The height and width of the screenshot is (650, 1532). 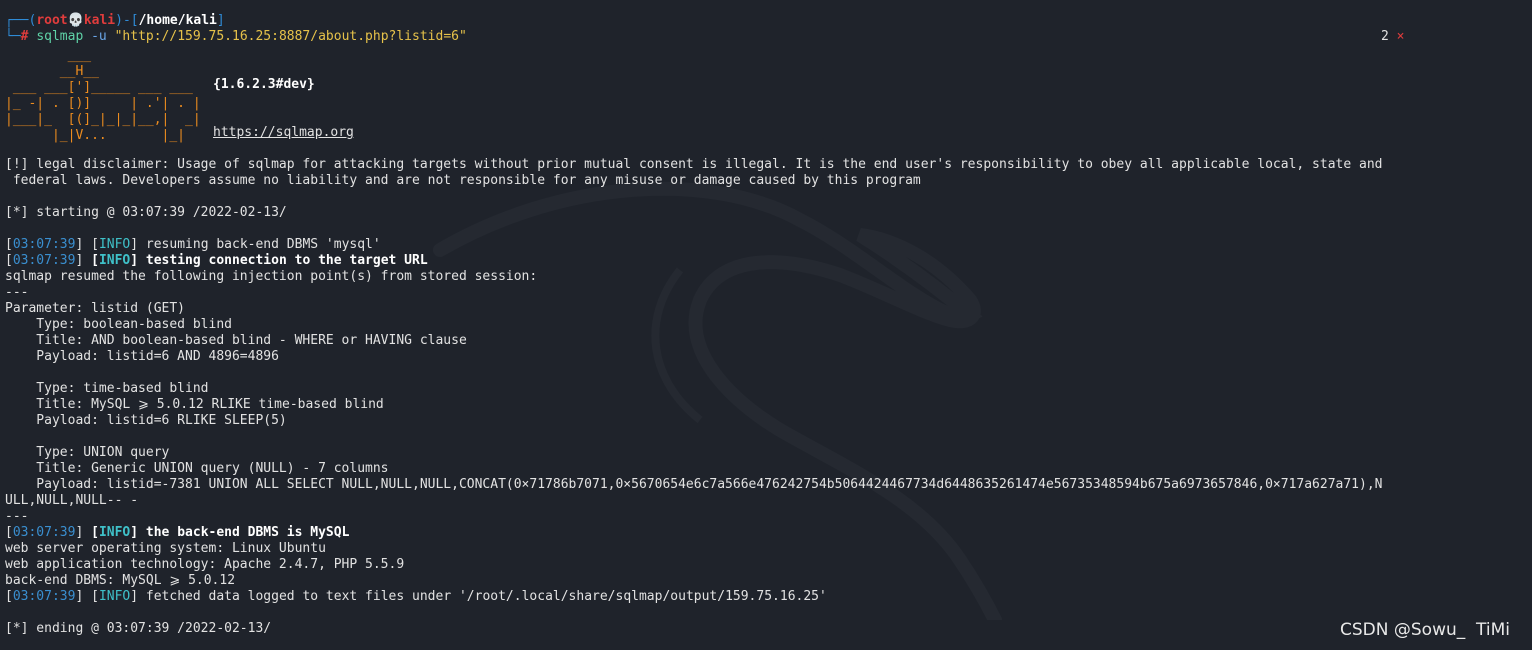 What do you see at coordinates (1400, 36) in the screenshot?
I see `close-icon: ×` at bounding box center [1400, 36].